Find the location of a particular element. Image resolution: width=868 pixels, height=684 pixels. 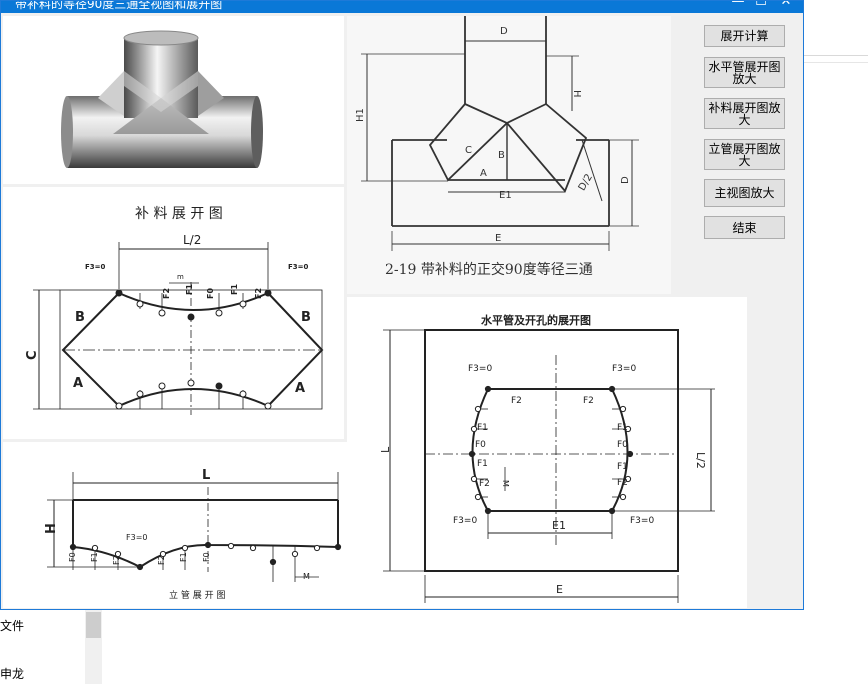

horizontal-label-m: M is located at coordinates (505, 483).